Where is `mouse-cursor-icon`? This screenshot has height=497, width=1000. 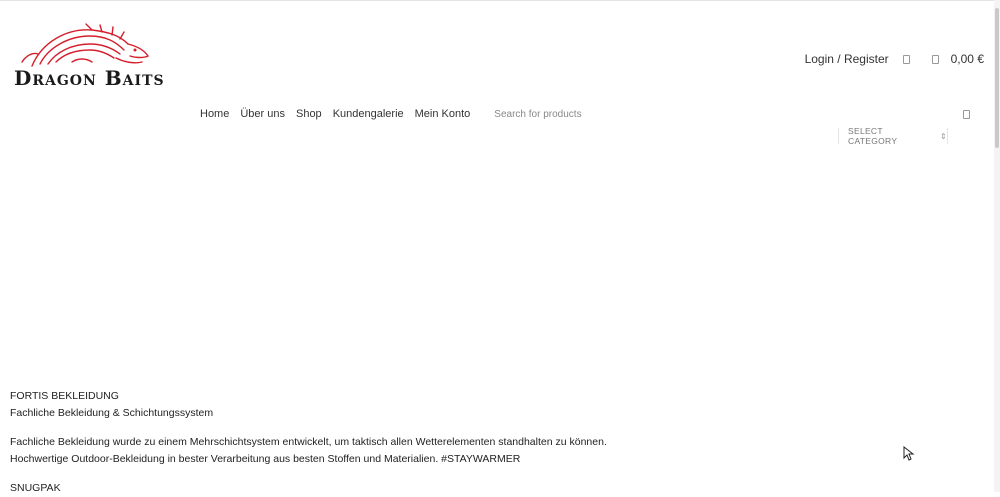
mouse-cursor-icon is located at coordinates (909, 453).